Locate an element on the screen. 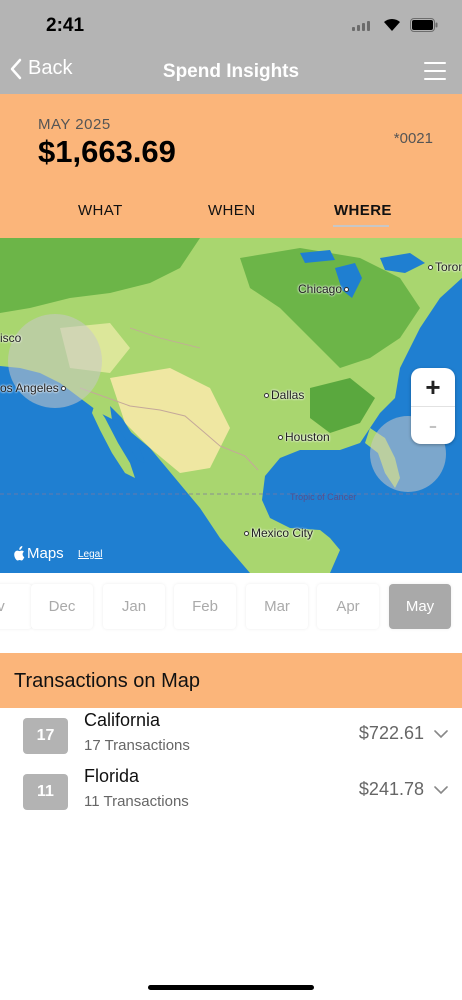  tab-underline is located at coordinates (361, 226).